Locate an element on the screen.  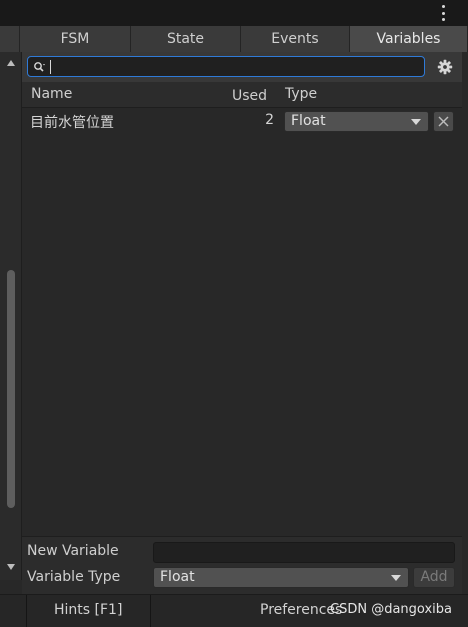
variable-used-count: 2 is located at coordinates (269, 120).